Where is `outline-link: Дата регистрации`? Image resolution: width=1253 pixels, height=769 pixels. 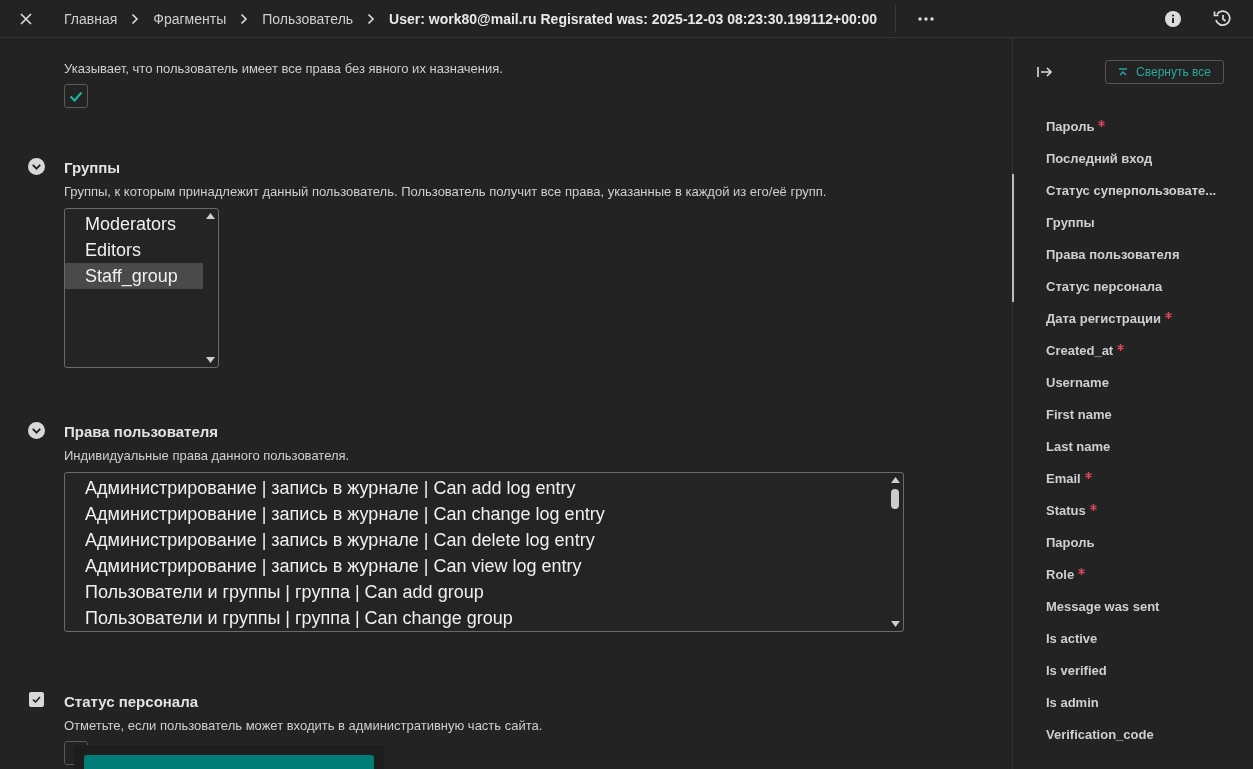
outline-link: Дата регистрации is located at coordinates (1104, 318).